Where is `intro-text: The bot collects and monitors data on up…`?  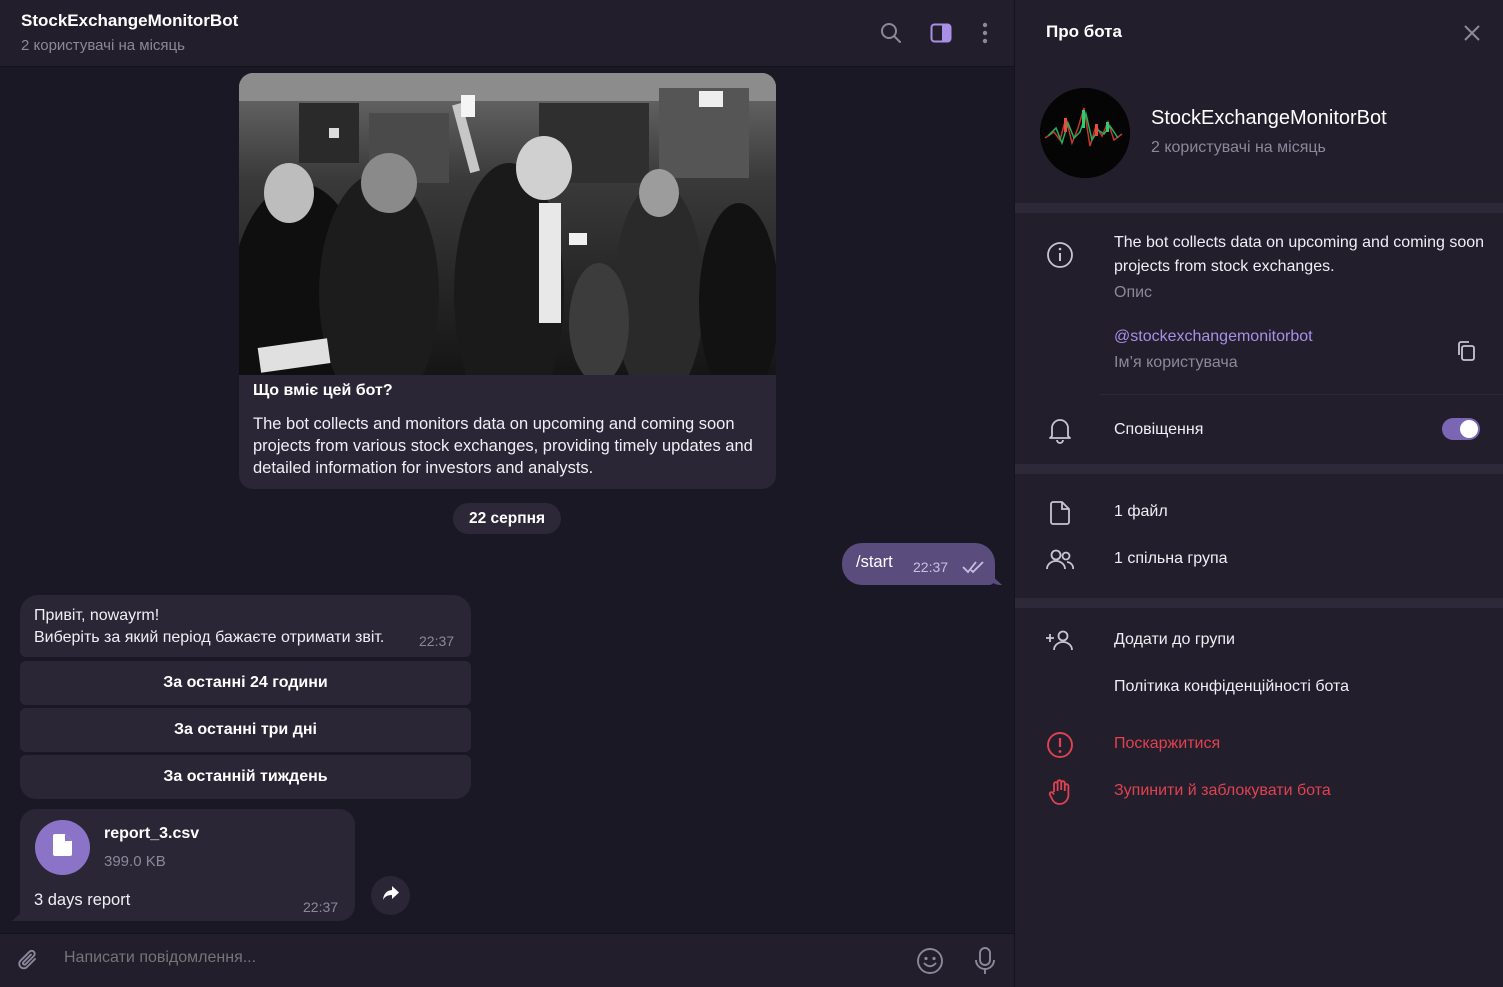 intro-text: The bot collects and monitors data on up… is located at coordinates (503, 446).